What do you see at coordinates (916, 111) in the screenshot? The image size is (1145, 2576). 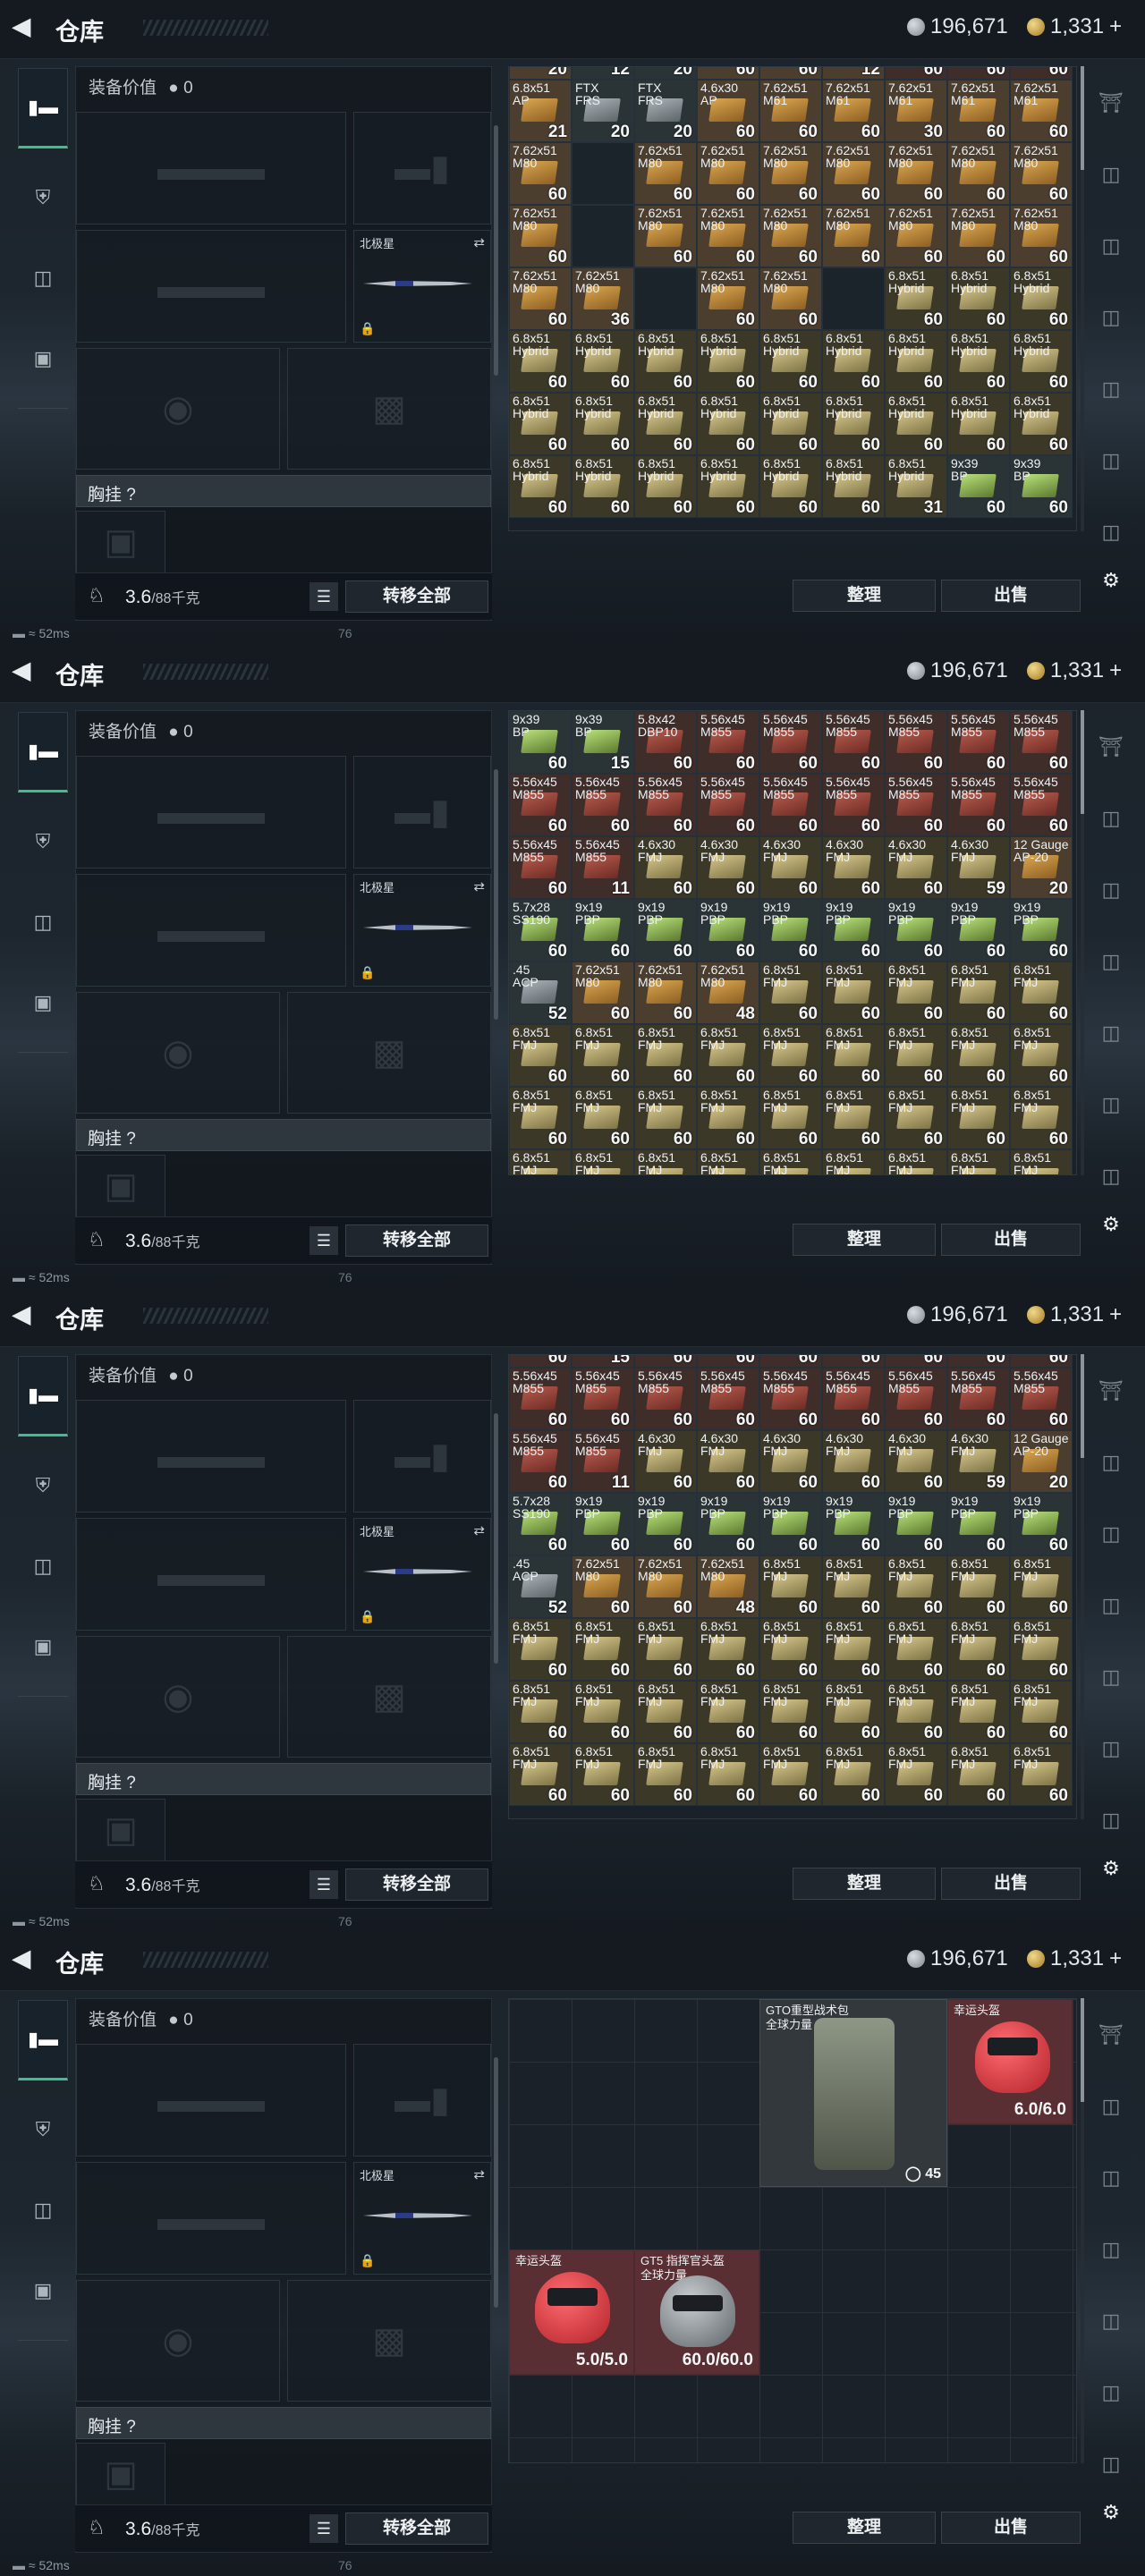 I see `ammo-item: 7.62x51 M61 30` at bounding box center [916, 111].